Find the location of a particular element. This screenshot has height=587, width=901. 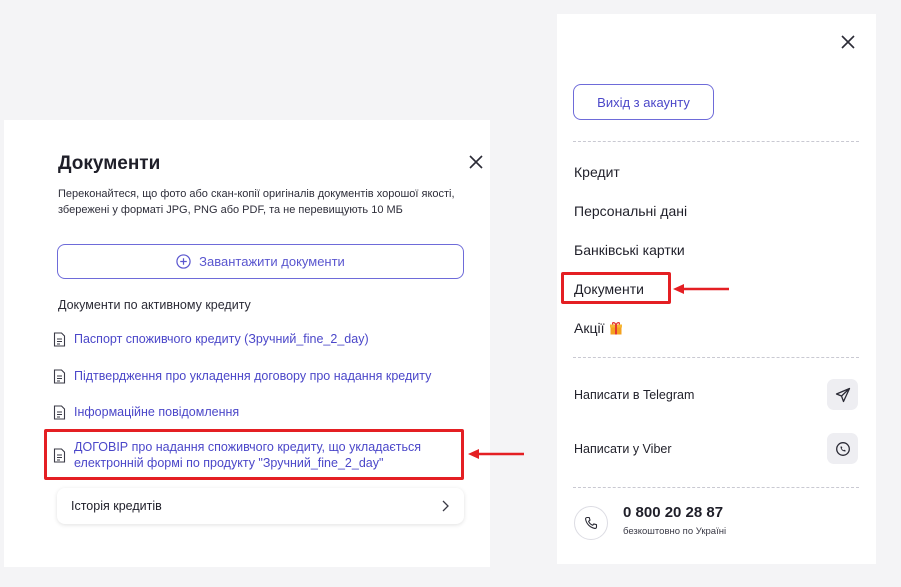

menu-item-bank-cards: Банківські картки is located at coordinates (629, 250).